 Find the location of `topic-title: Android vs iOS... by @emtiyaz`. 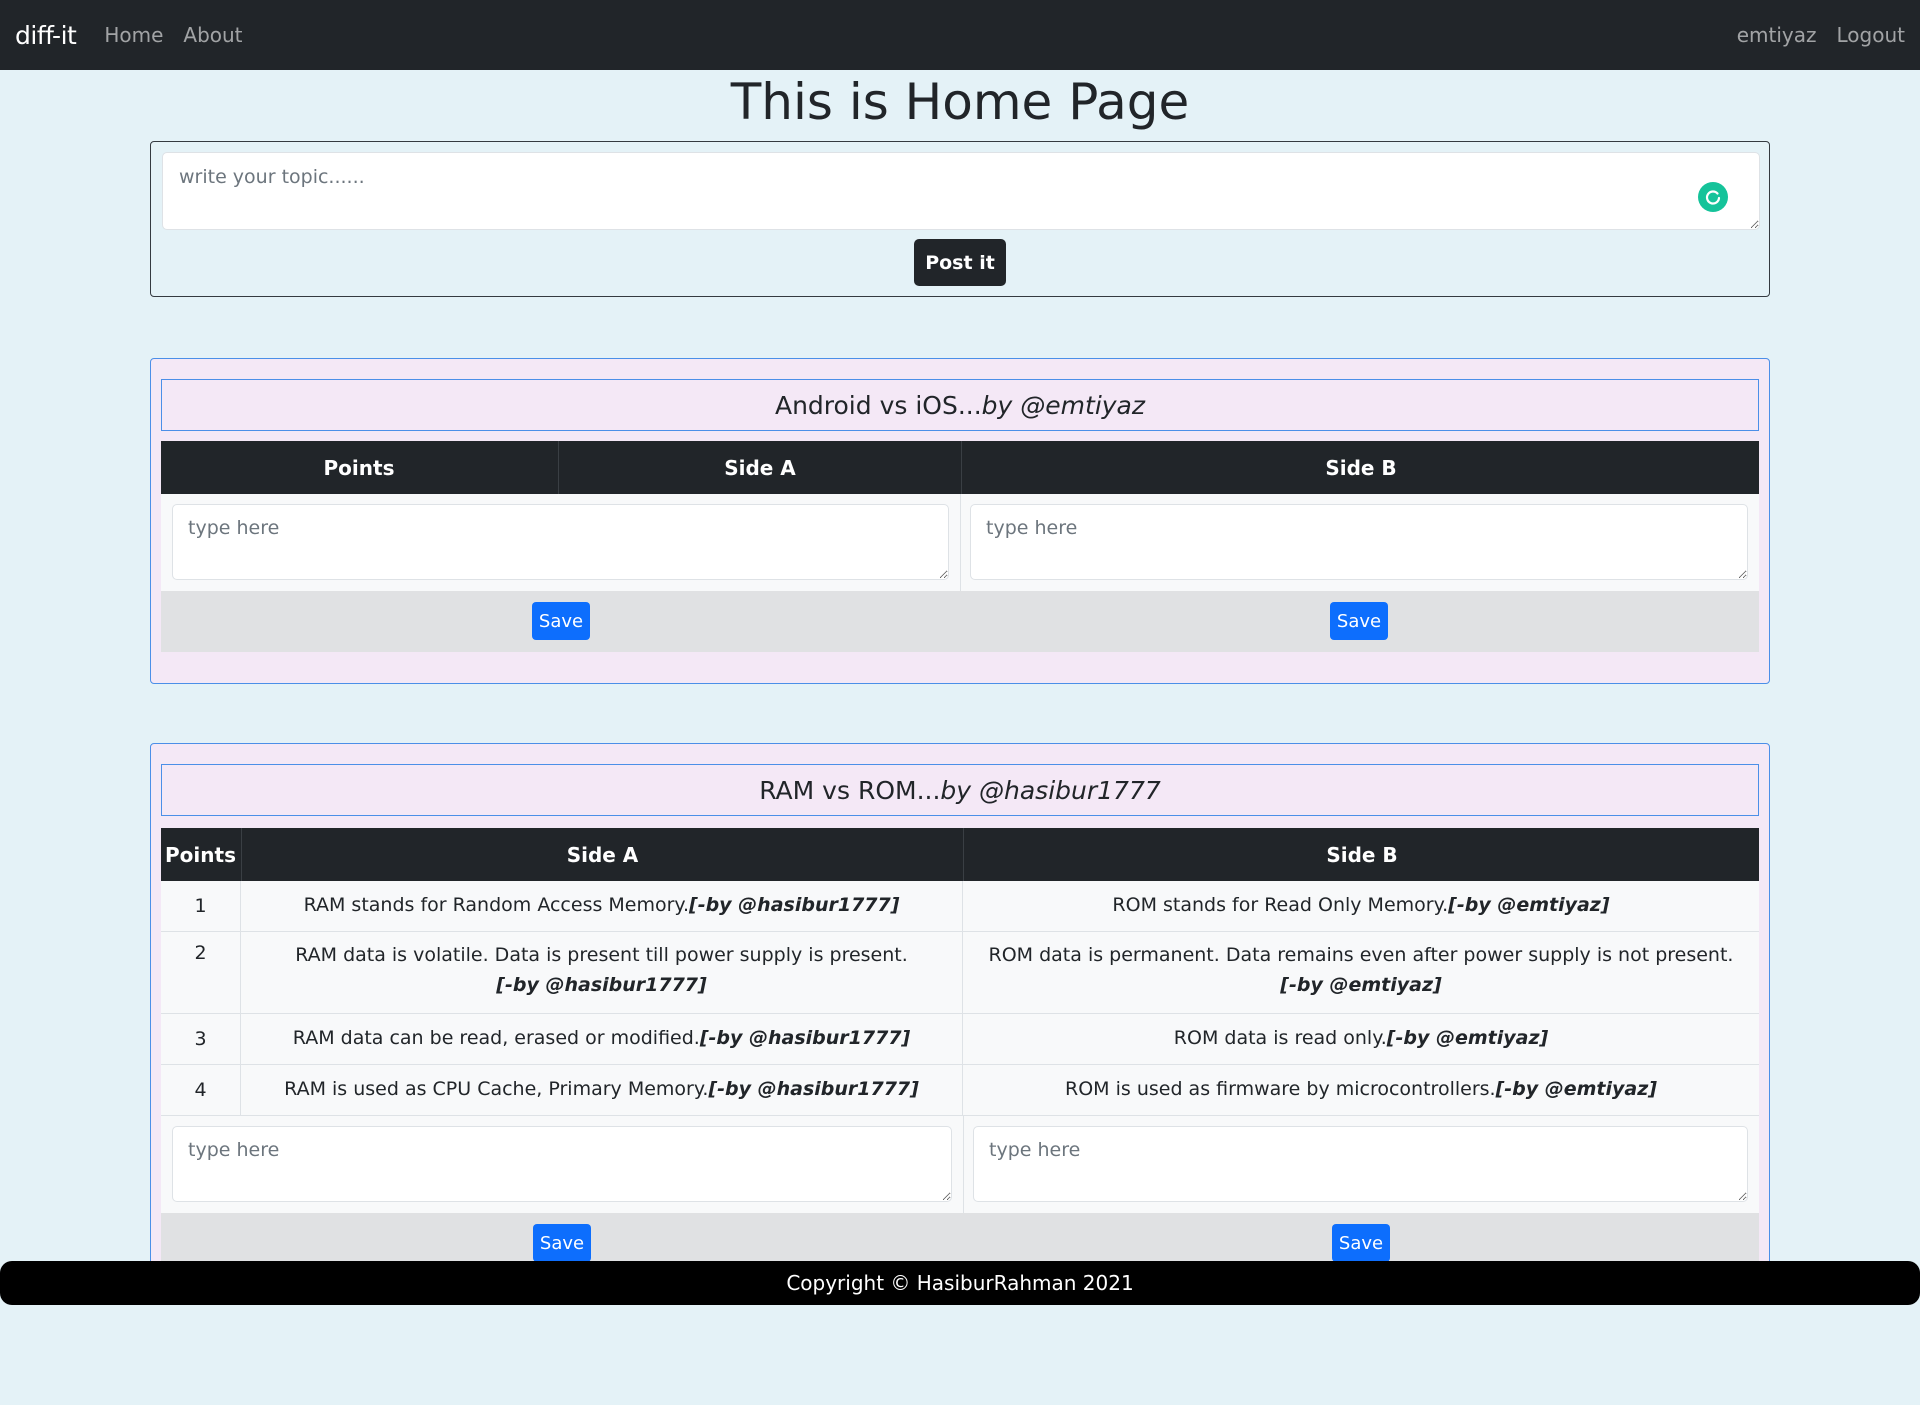

topic-title: Android vs iOS... by @emtiyaz is located at coordinates (960, 405).